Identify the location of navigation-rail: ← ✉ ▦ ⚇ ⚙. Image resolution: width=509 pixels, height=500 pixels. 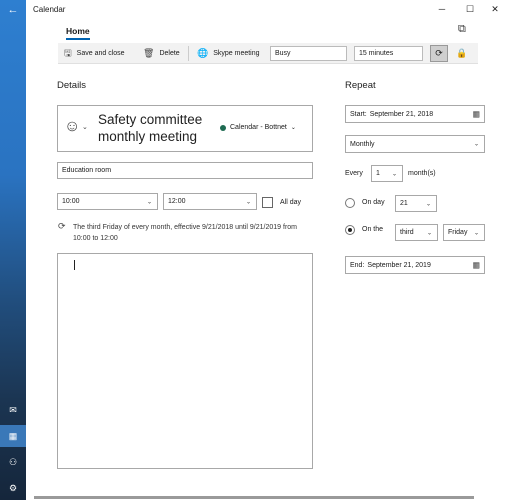
(13, 250).